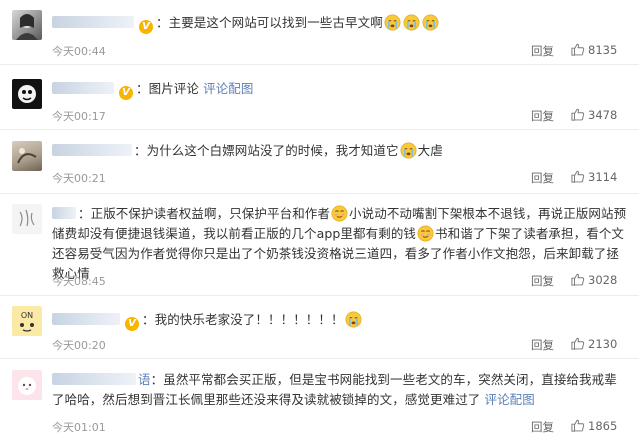 The height and width of the screenshot is (443, 639). I want to click on comment-time: 今天00:17, so click(79, 116).